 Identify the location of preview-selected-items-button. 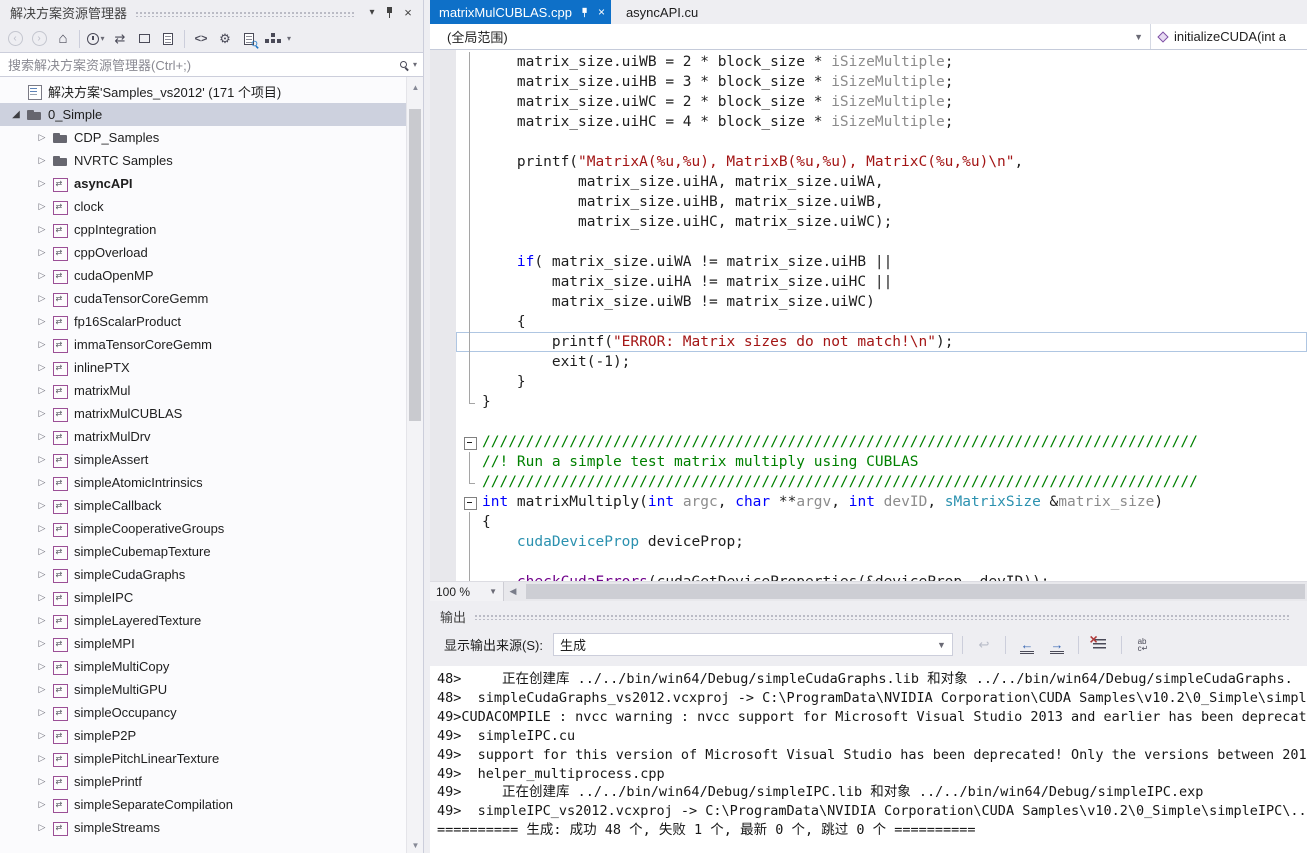
(249, 39).